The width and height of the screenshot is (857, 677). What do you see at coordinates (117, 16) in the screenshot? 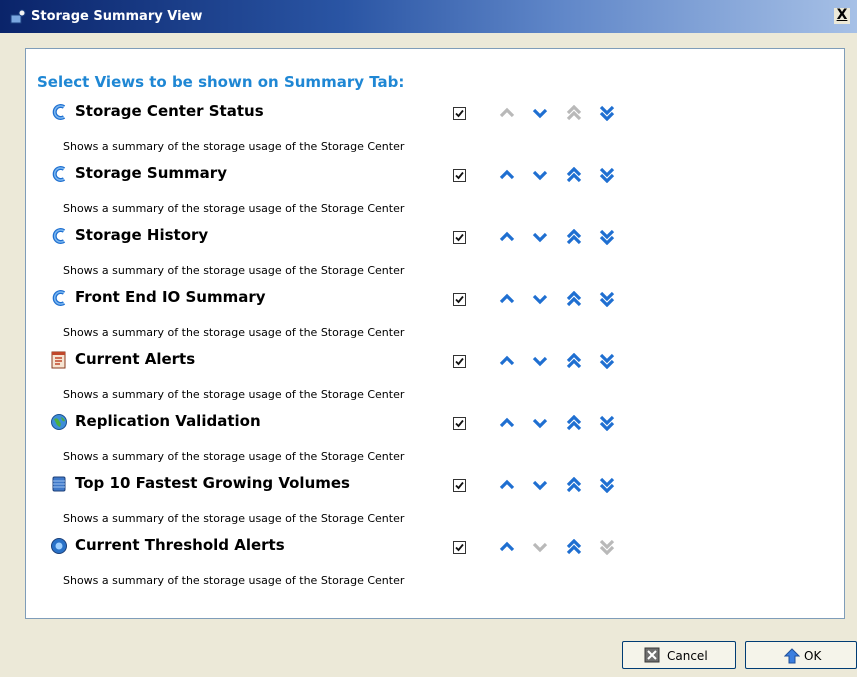
I see `window-title: Storage Summary View` at bounding box center [117, 16].